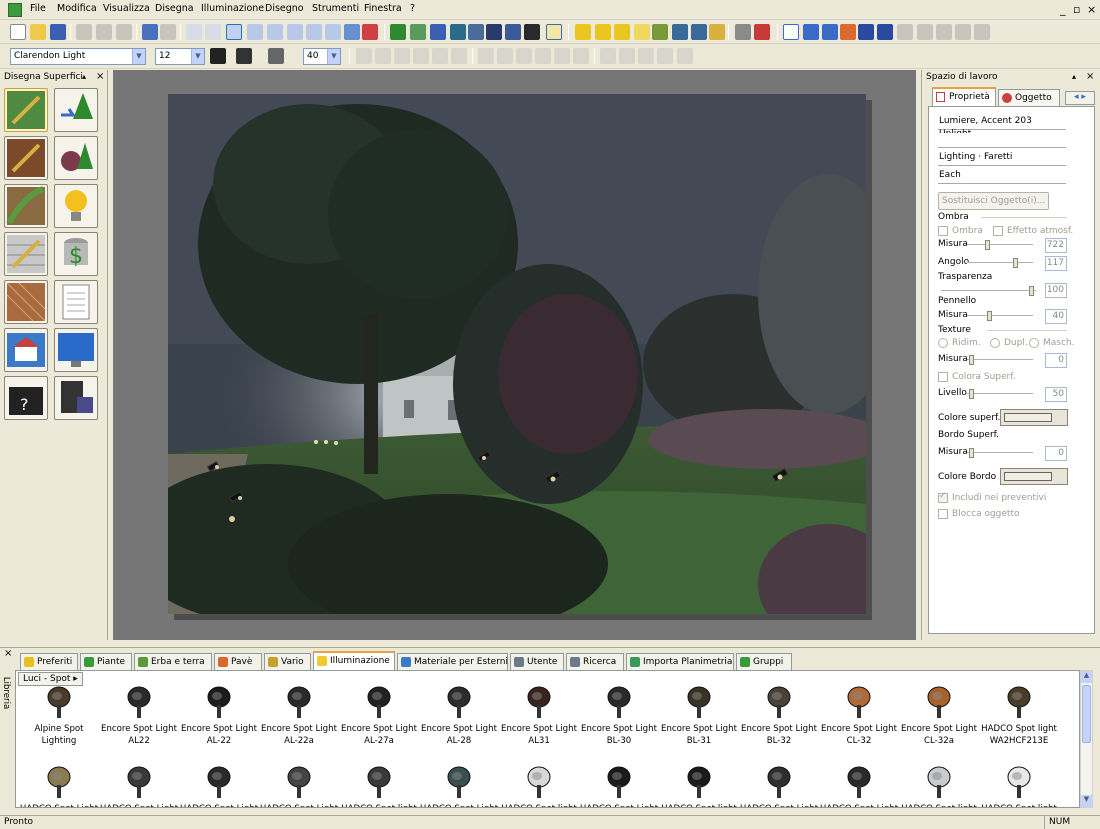 The width and height of the screenshot is (1100, 829). Describe the element at coordinates (581, 56) in the screenshot. I see `align-bottom-icon` at that location.